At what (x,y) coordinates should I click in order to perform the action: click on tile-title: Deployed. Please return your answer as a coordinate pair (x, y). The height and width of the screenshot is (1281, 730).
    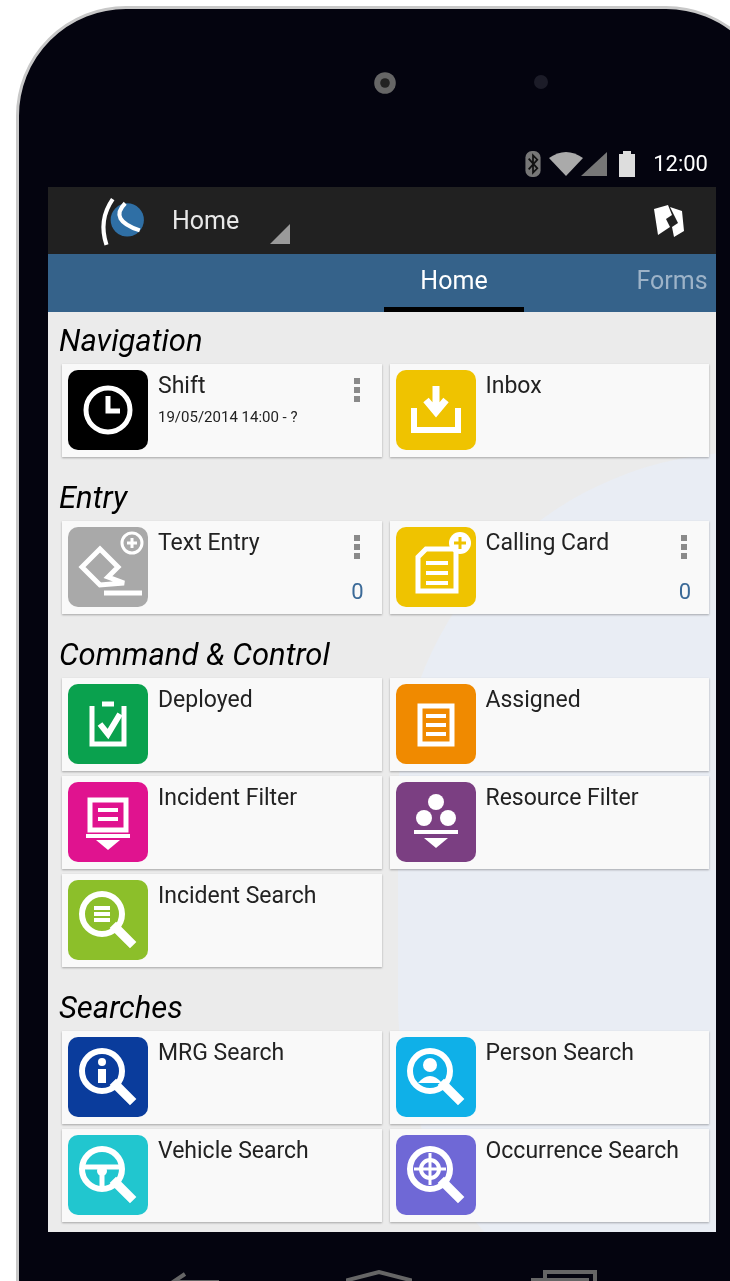
    Looking at the image, I should click on (205, 700).